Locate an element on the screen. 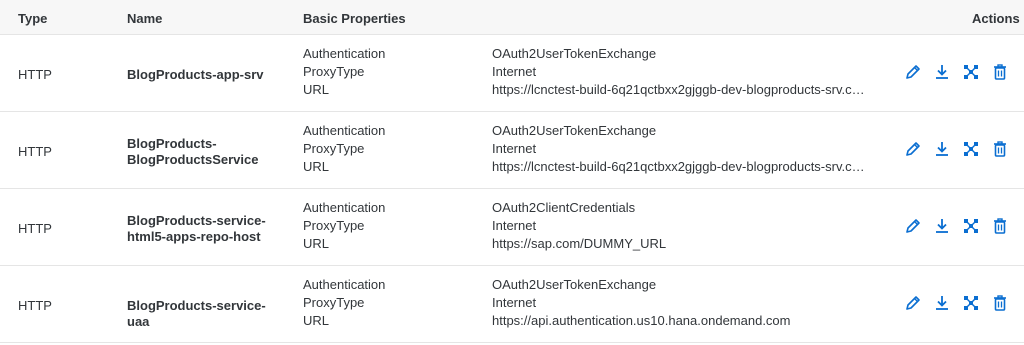 The width and height of the screenshot is (1024, 345). row-name-line: BlogProducts-service-uaa is located at coordinates (196, 313).